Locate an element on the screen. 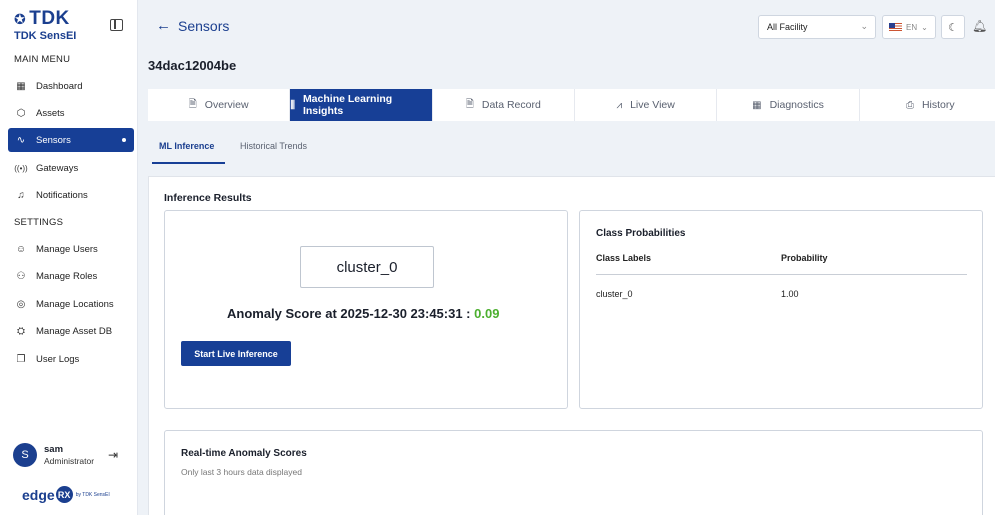 This screenshot has width=995, height=515. tab-label: Machine Learning Insights is located at coordinates (347, 105).